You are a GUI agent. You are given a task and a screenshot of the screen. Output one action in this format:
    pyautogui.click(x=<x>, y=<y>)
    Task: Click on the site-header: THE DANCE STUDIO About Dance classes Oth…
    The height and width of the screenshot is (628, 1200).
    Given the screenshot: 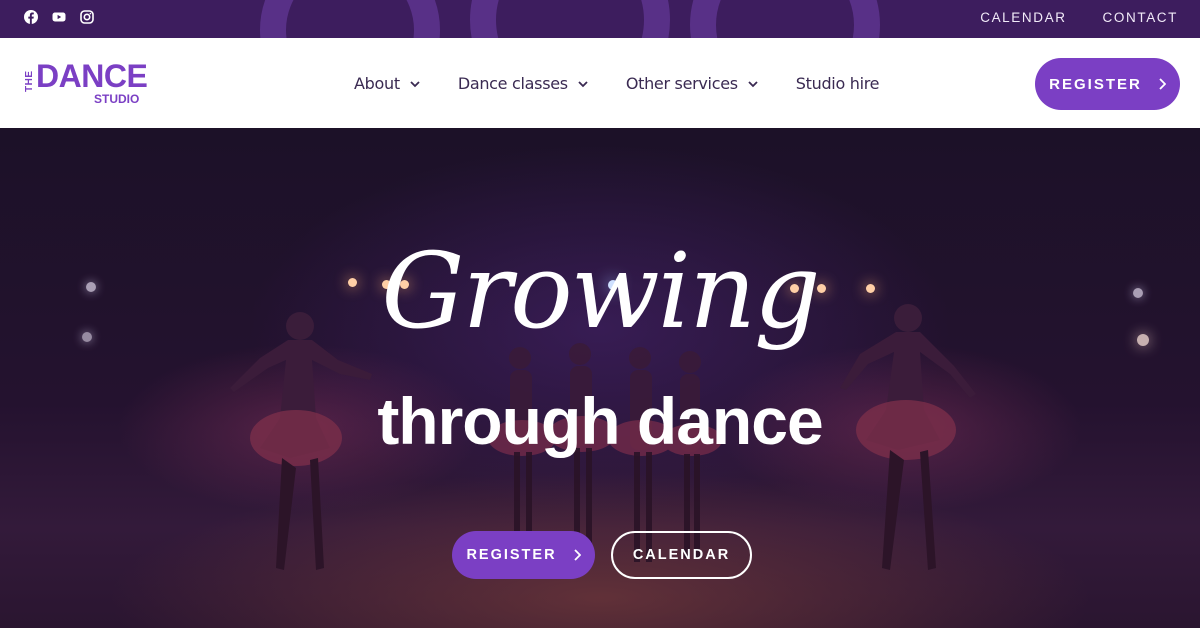 What is the action you would take?
    pyautogui.click(x=600, y=83)
    